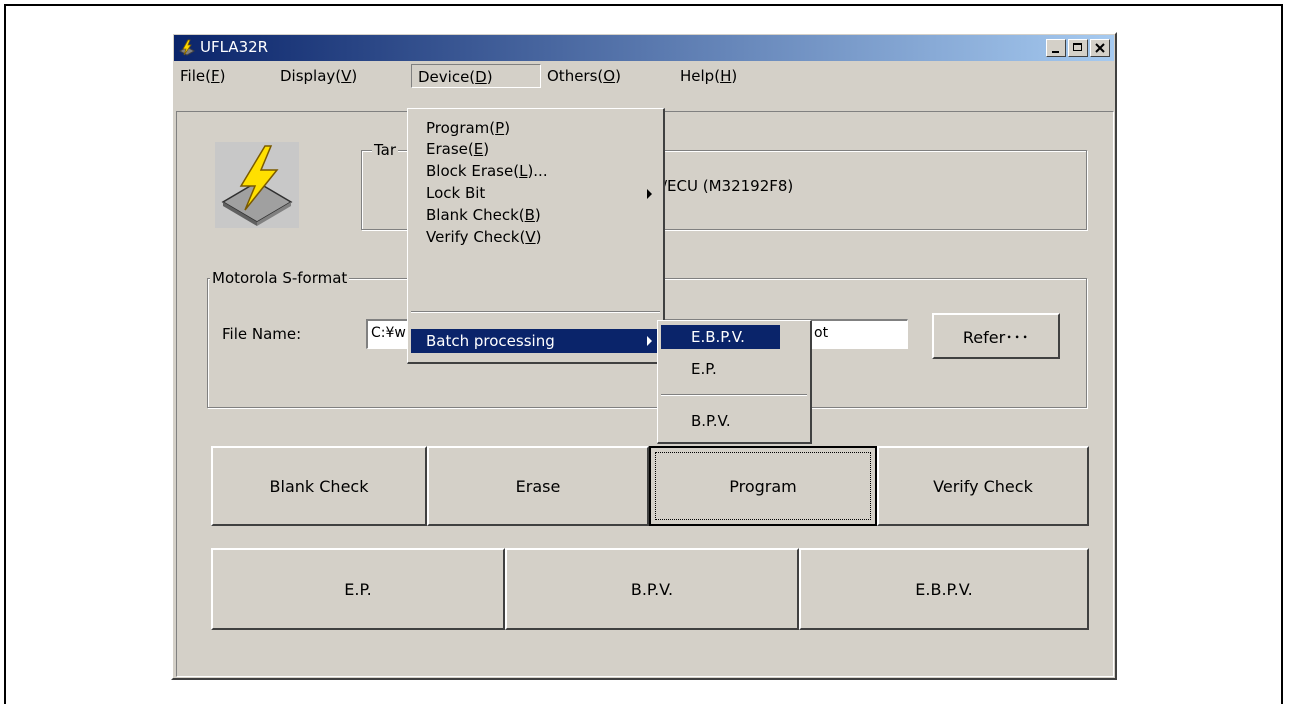 The image size is (1289, 704). I want to click on minimize-button, so click(1056, 48).